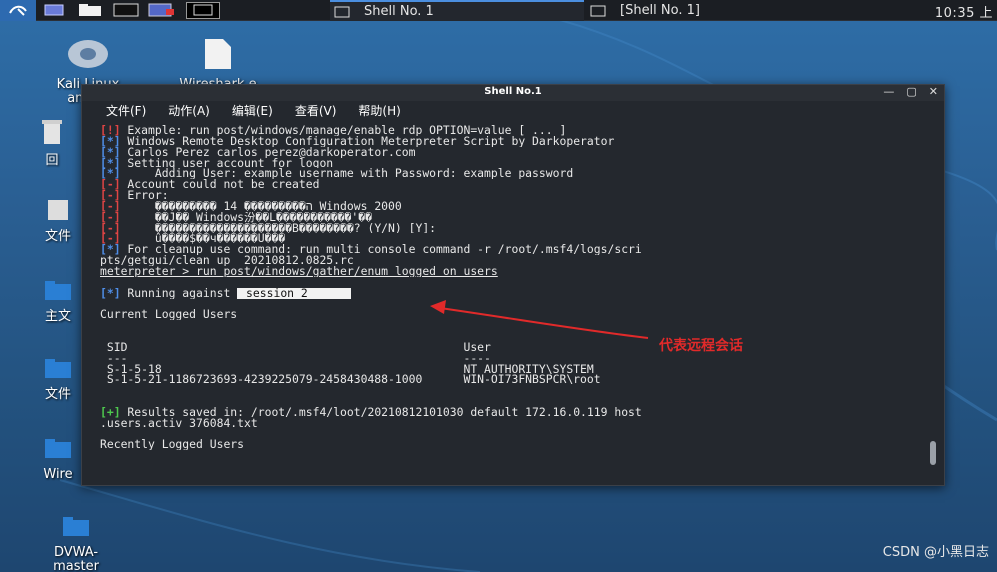 Image resolution: width=997 pixels, height=572 pixels. Describe the element at coordinates (504, 217) in the screenshot. I see `terminal-line: [-] ��J�� Windows汾��L�����������'��` at that location.